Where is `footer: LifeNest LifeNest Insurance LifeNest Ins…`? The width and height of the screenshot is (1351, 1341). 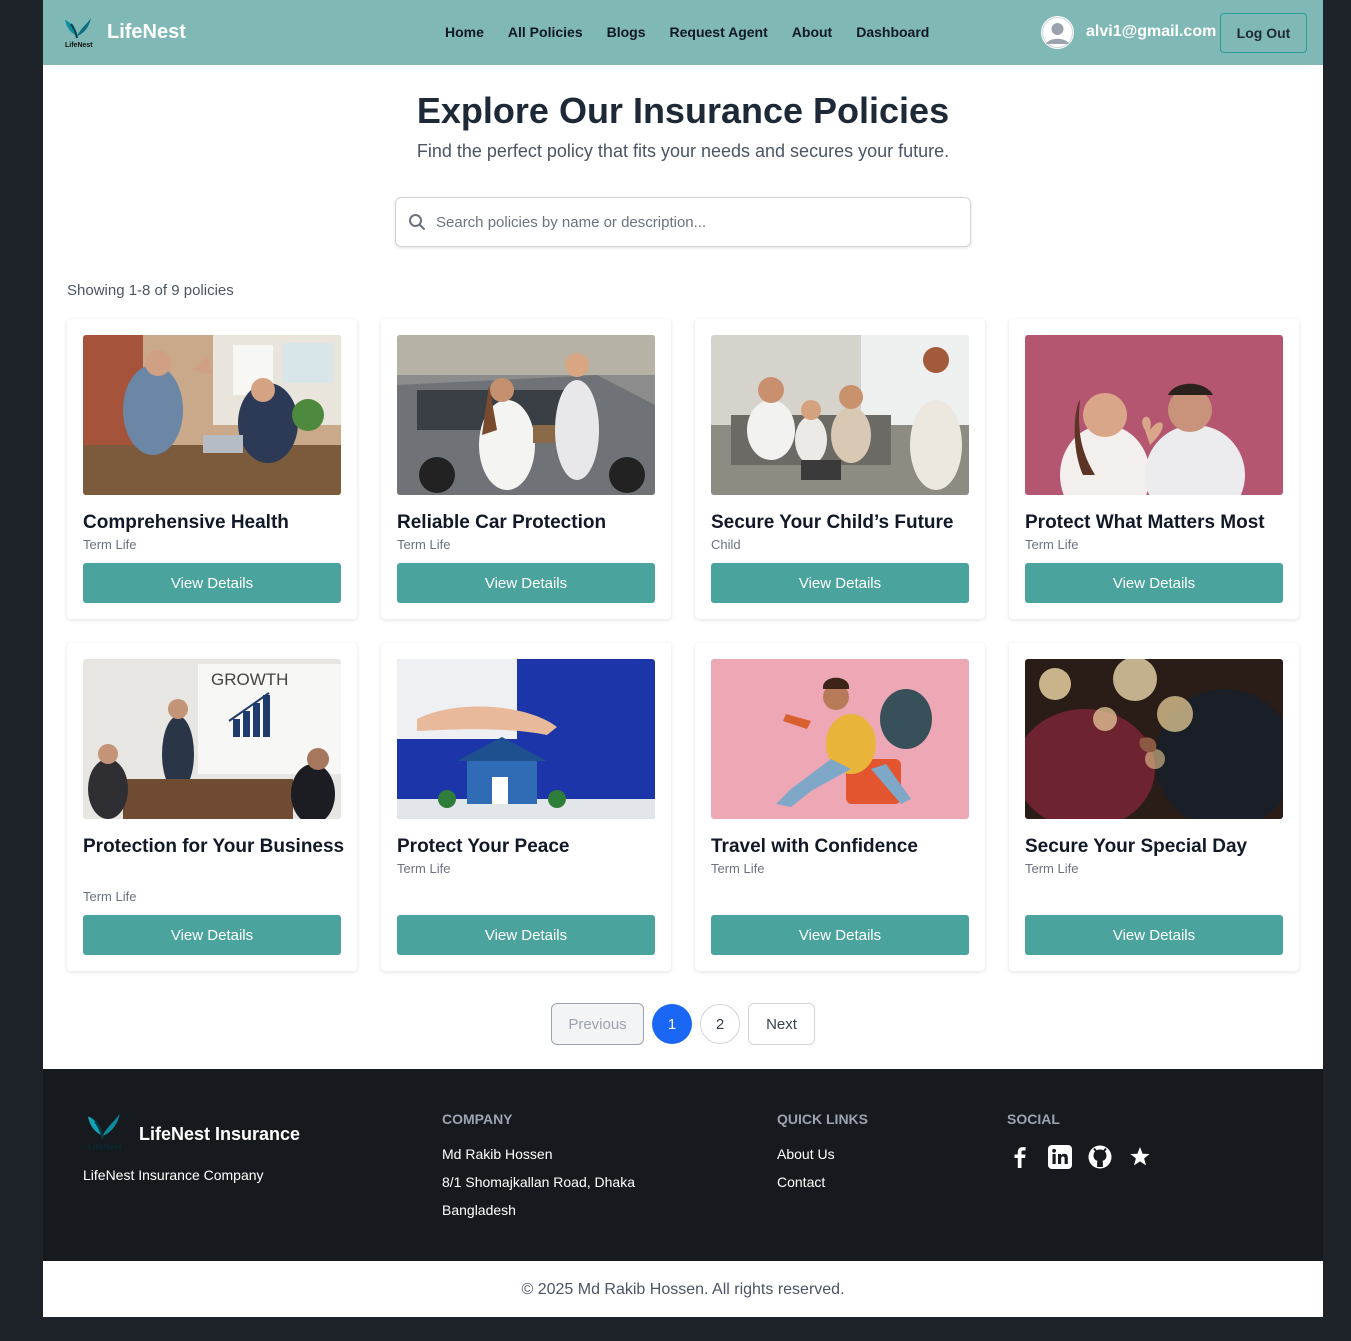
footer: LifeNest LifeNest Insurance LifeNest Ins… is located at coordinates (683, 1165).